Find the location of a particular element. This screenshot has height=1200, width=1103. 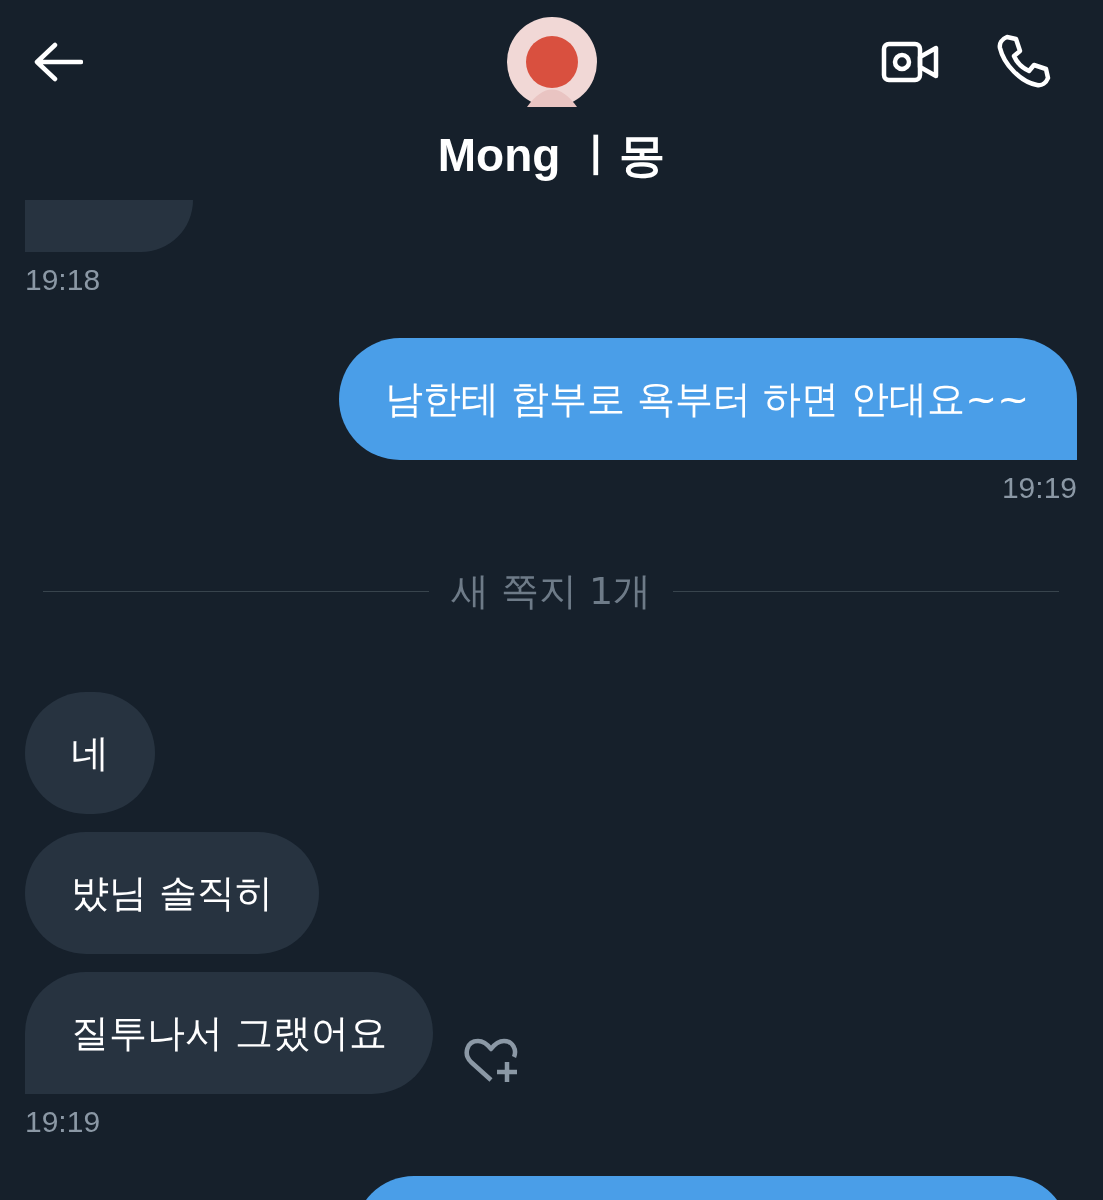

message-bubble: 뱠님 솔직히 is located at coordinates (172, 893).